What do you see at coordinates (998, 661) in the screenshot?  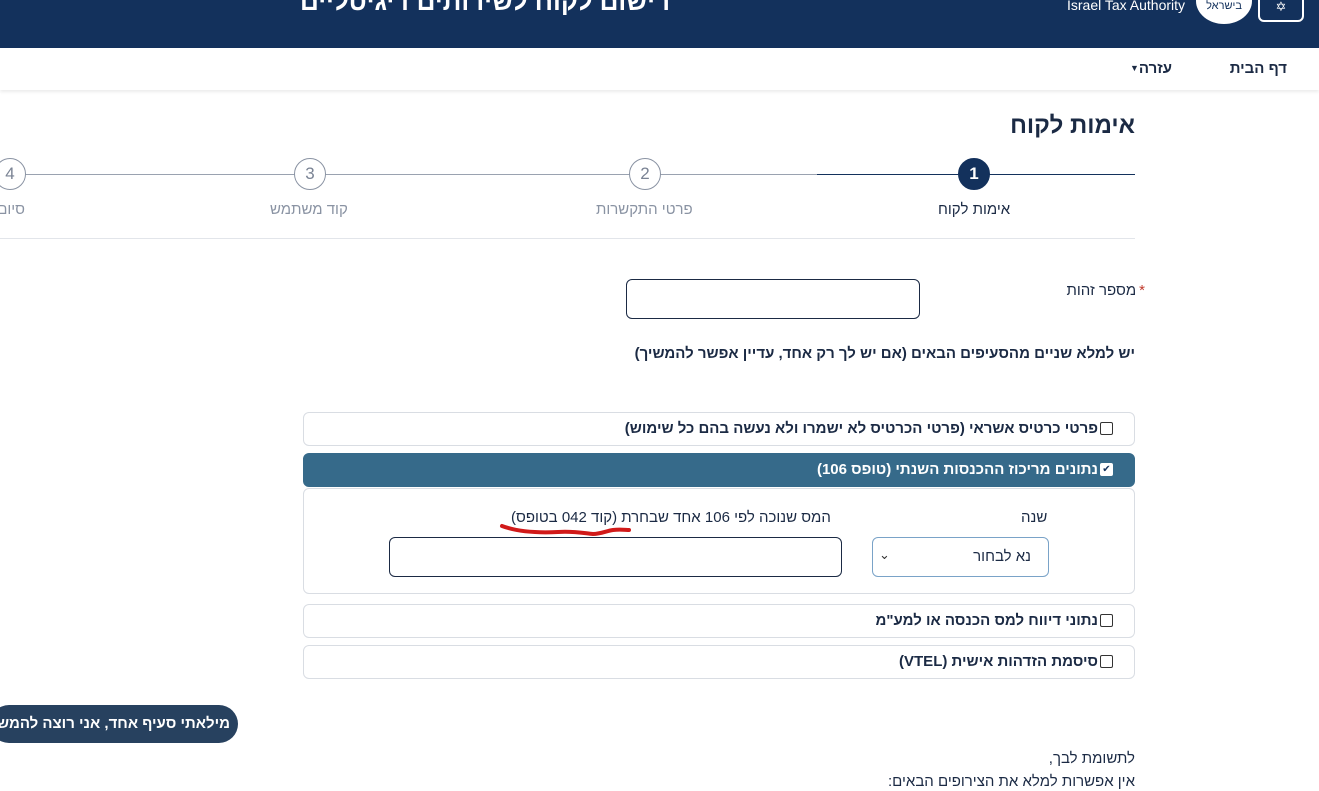 I see `option-vtel-label: סיסמת הזדהות אישית (VTEL)` at bounding box center [998, 661].